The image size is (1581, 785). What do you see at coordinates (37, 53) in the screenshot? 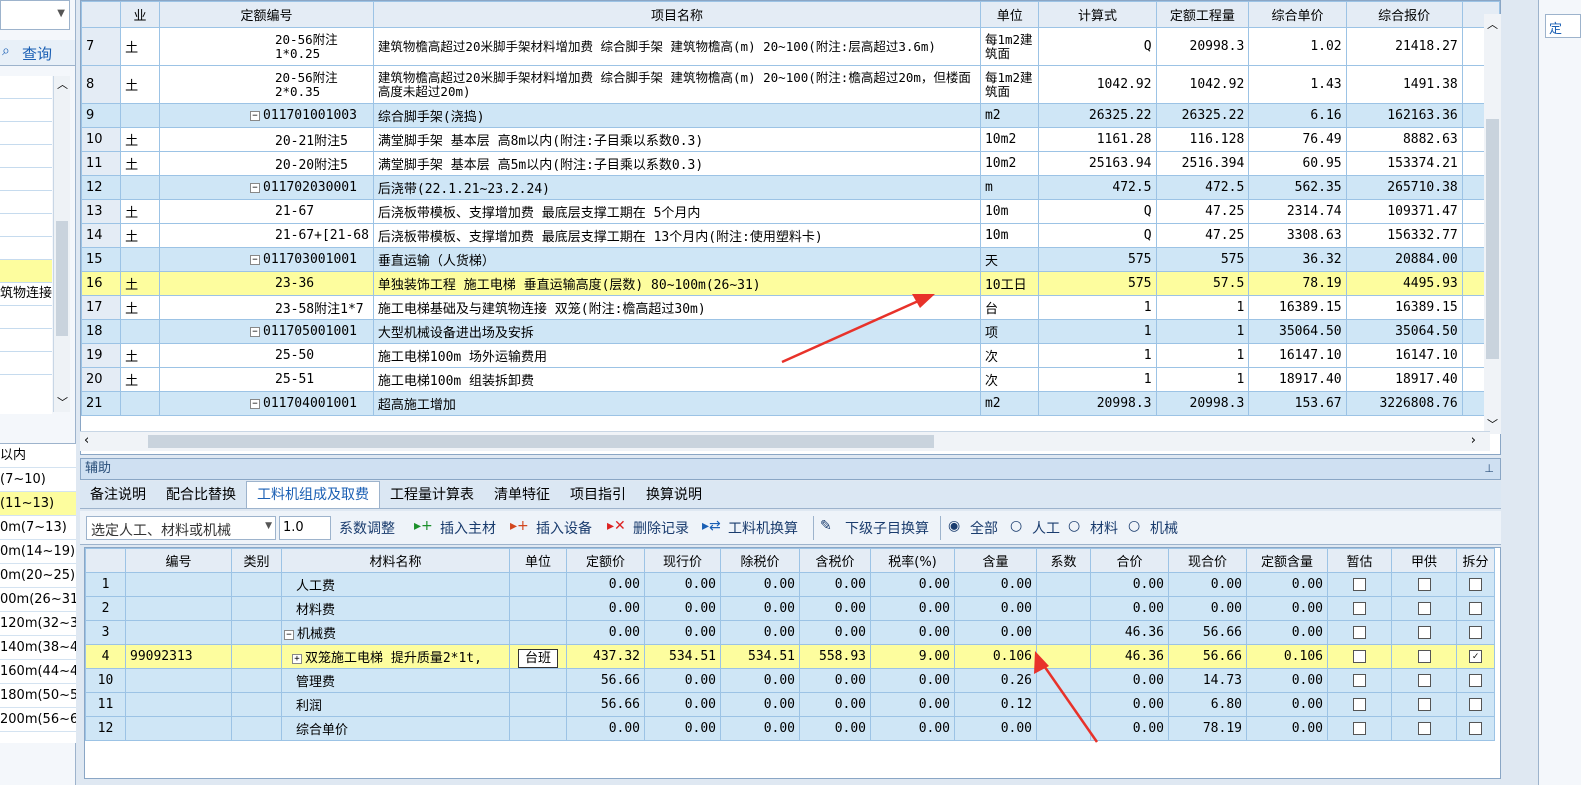
I see `search-button: ⌕ 查询` at bounding box center [37, 53].